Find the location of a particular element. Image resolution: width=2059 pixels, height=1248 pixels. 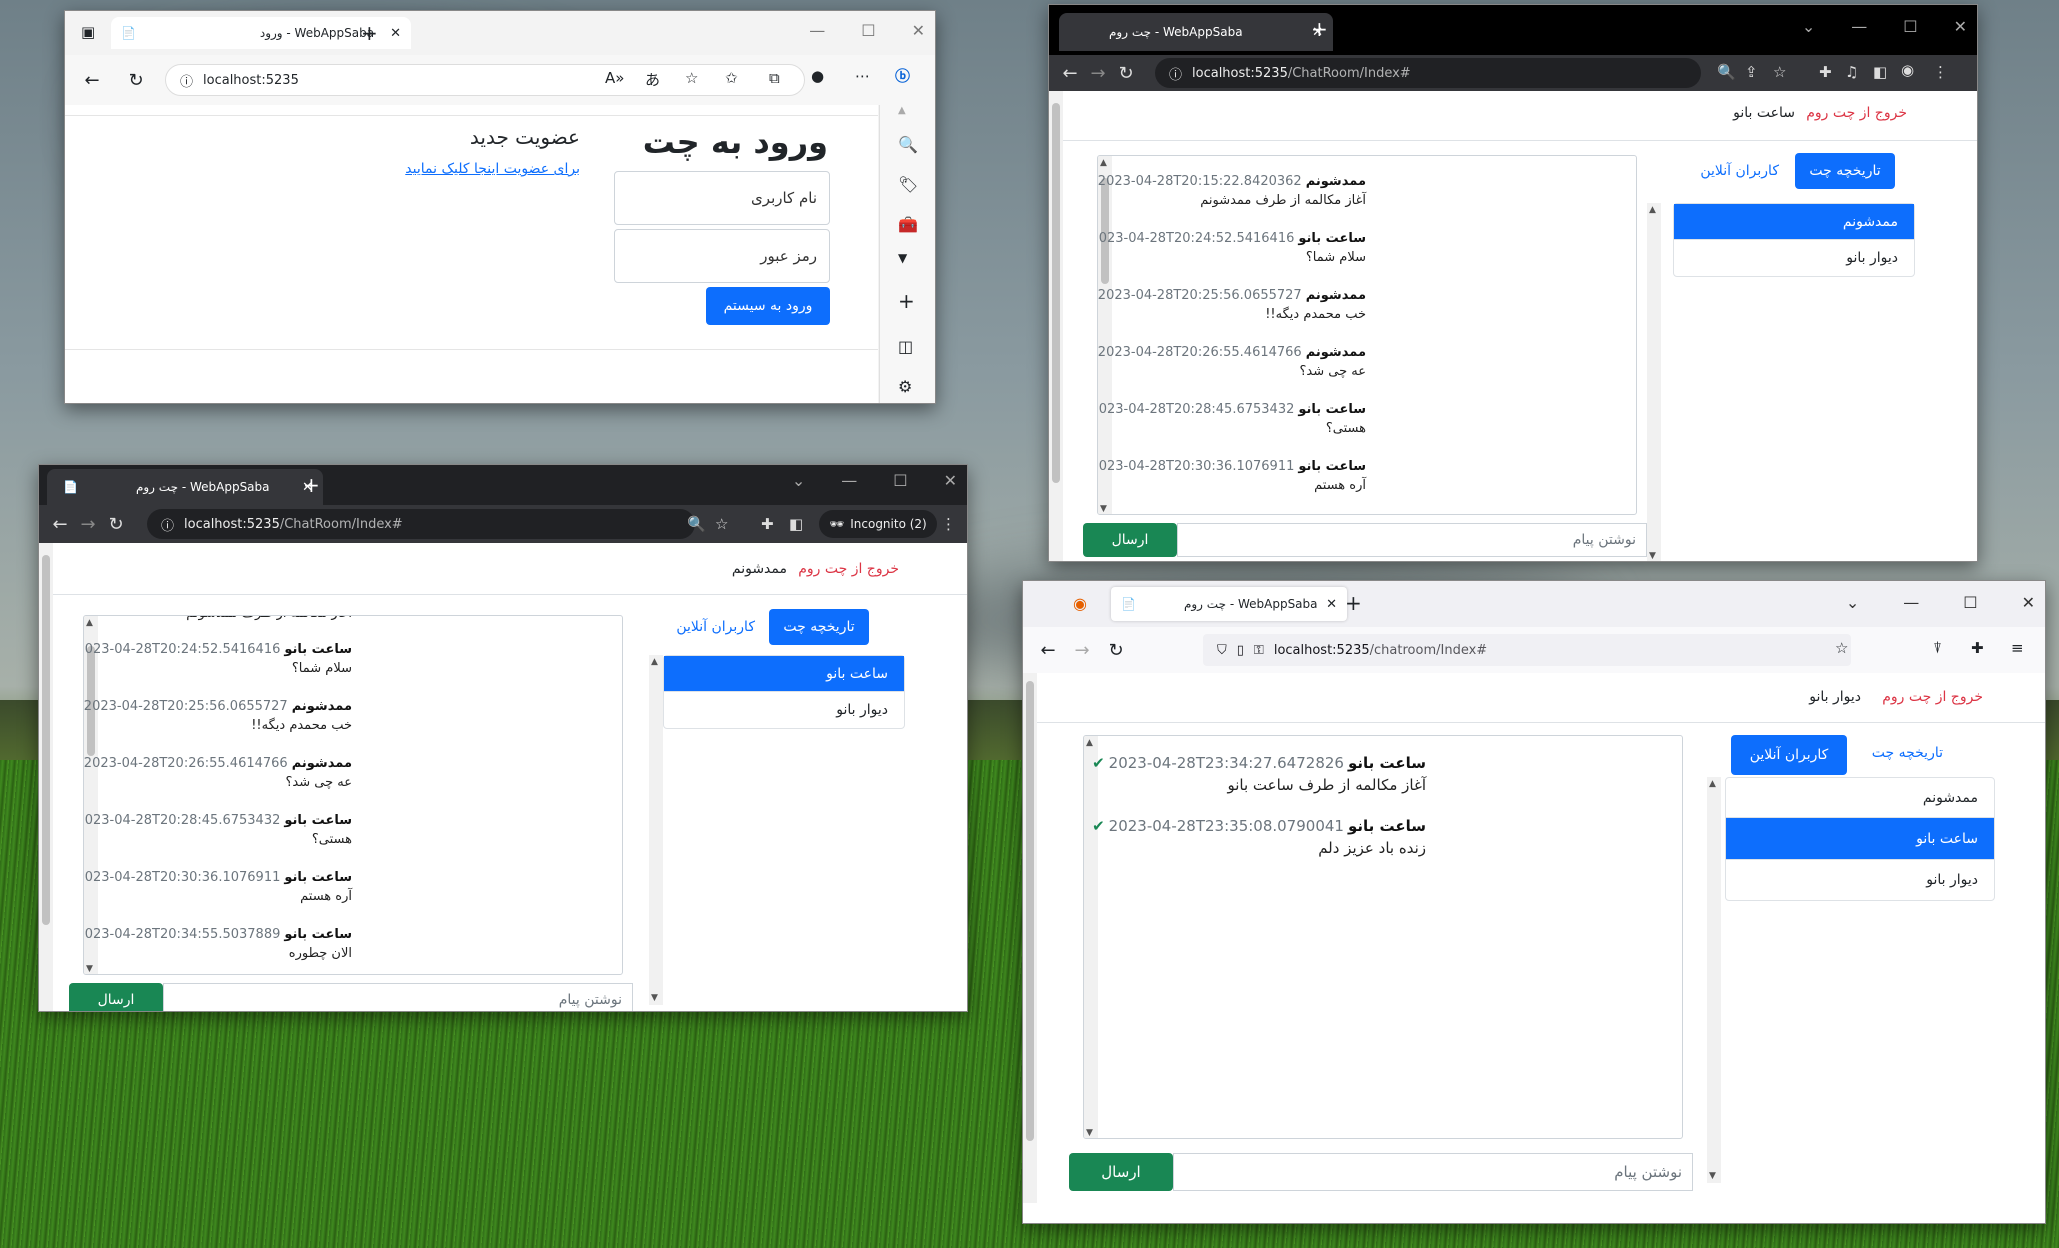

shopping-icon: 🏷 is located at coordinates (908, 184).